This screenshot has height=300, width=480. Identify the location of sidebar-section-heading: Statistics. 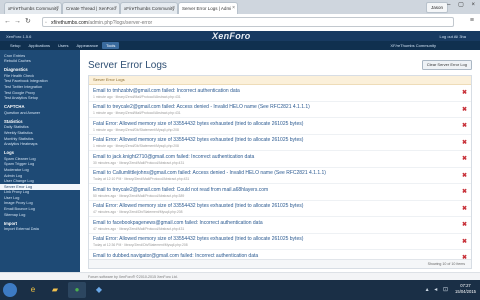
(13, 121).